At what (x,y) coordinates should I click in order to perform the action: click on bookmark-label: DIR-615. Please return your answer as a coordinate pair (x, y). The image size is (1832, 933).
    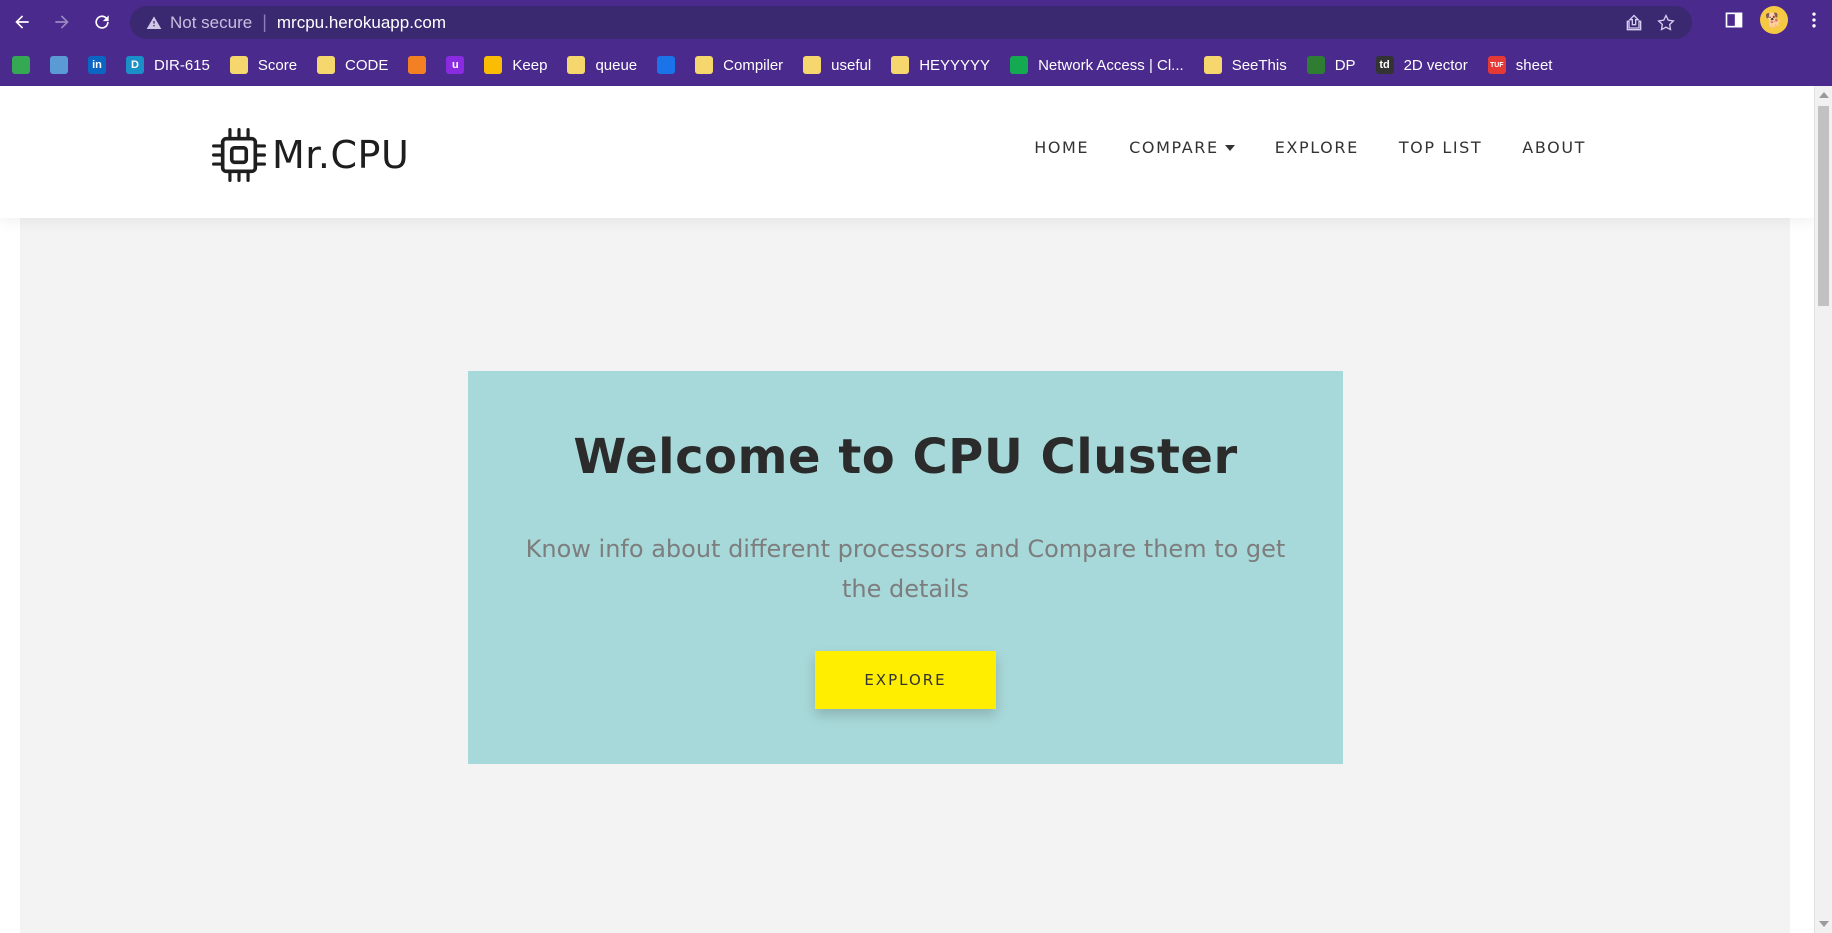
    Looking at the image, I should click on (182, 65).